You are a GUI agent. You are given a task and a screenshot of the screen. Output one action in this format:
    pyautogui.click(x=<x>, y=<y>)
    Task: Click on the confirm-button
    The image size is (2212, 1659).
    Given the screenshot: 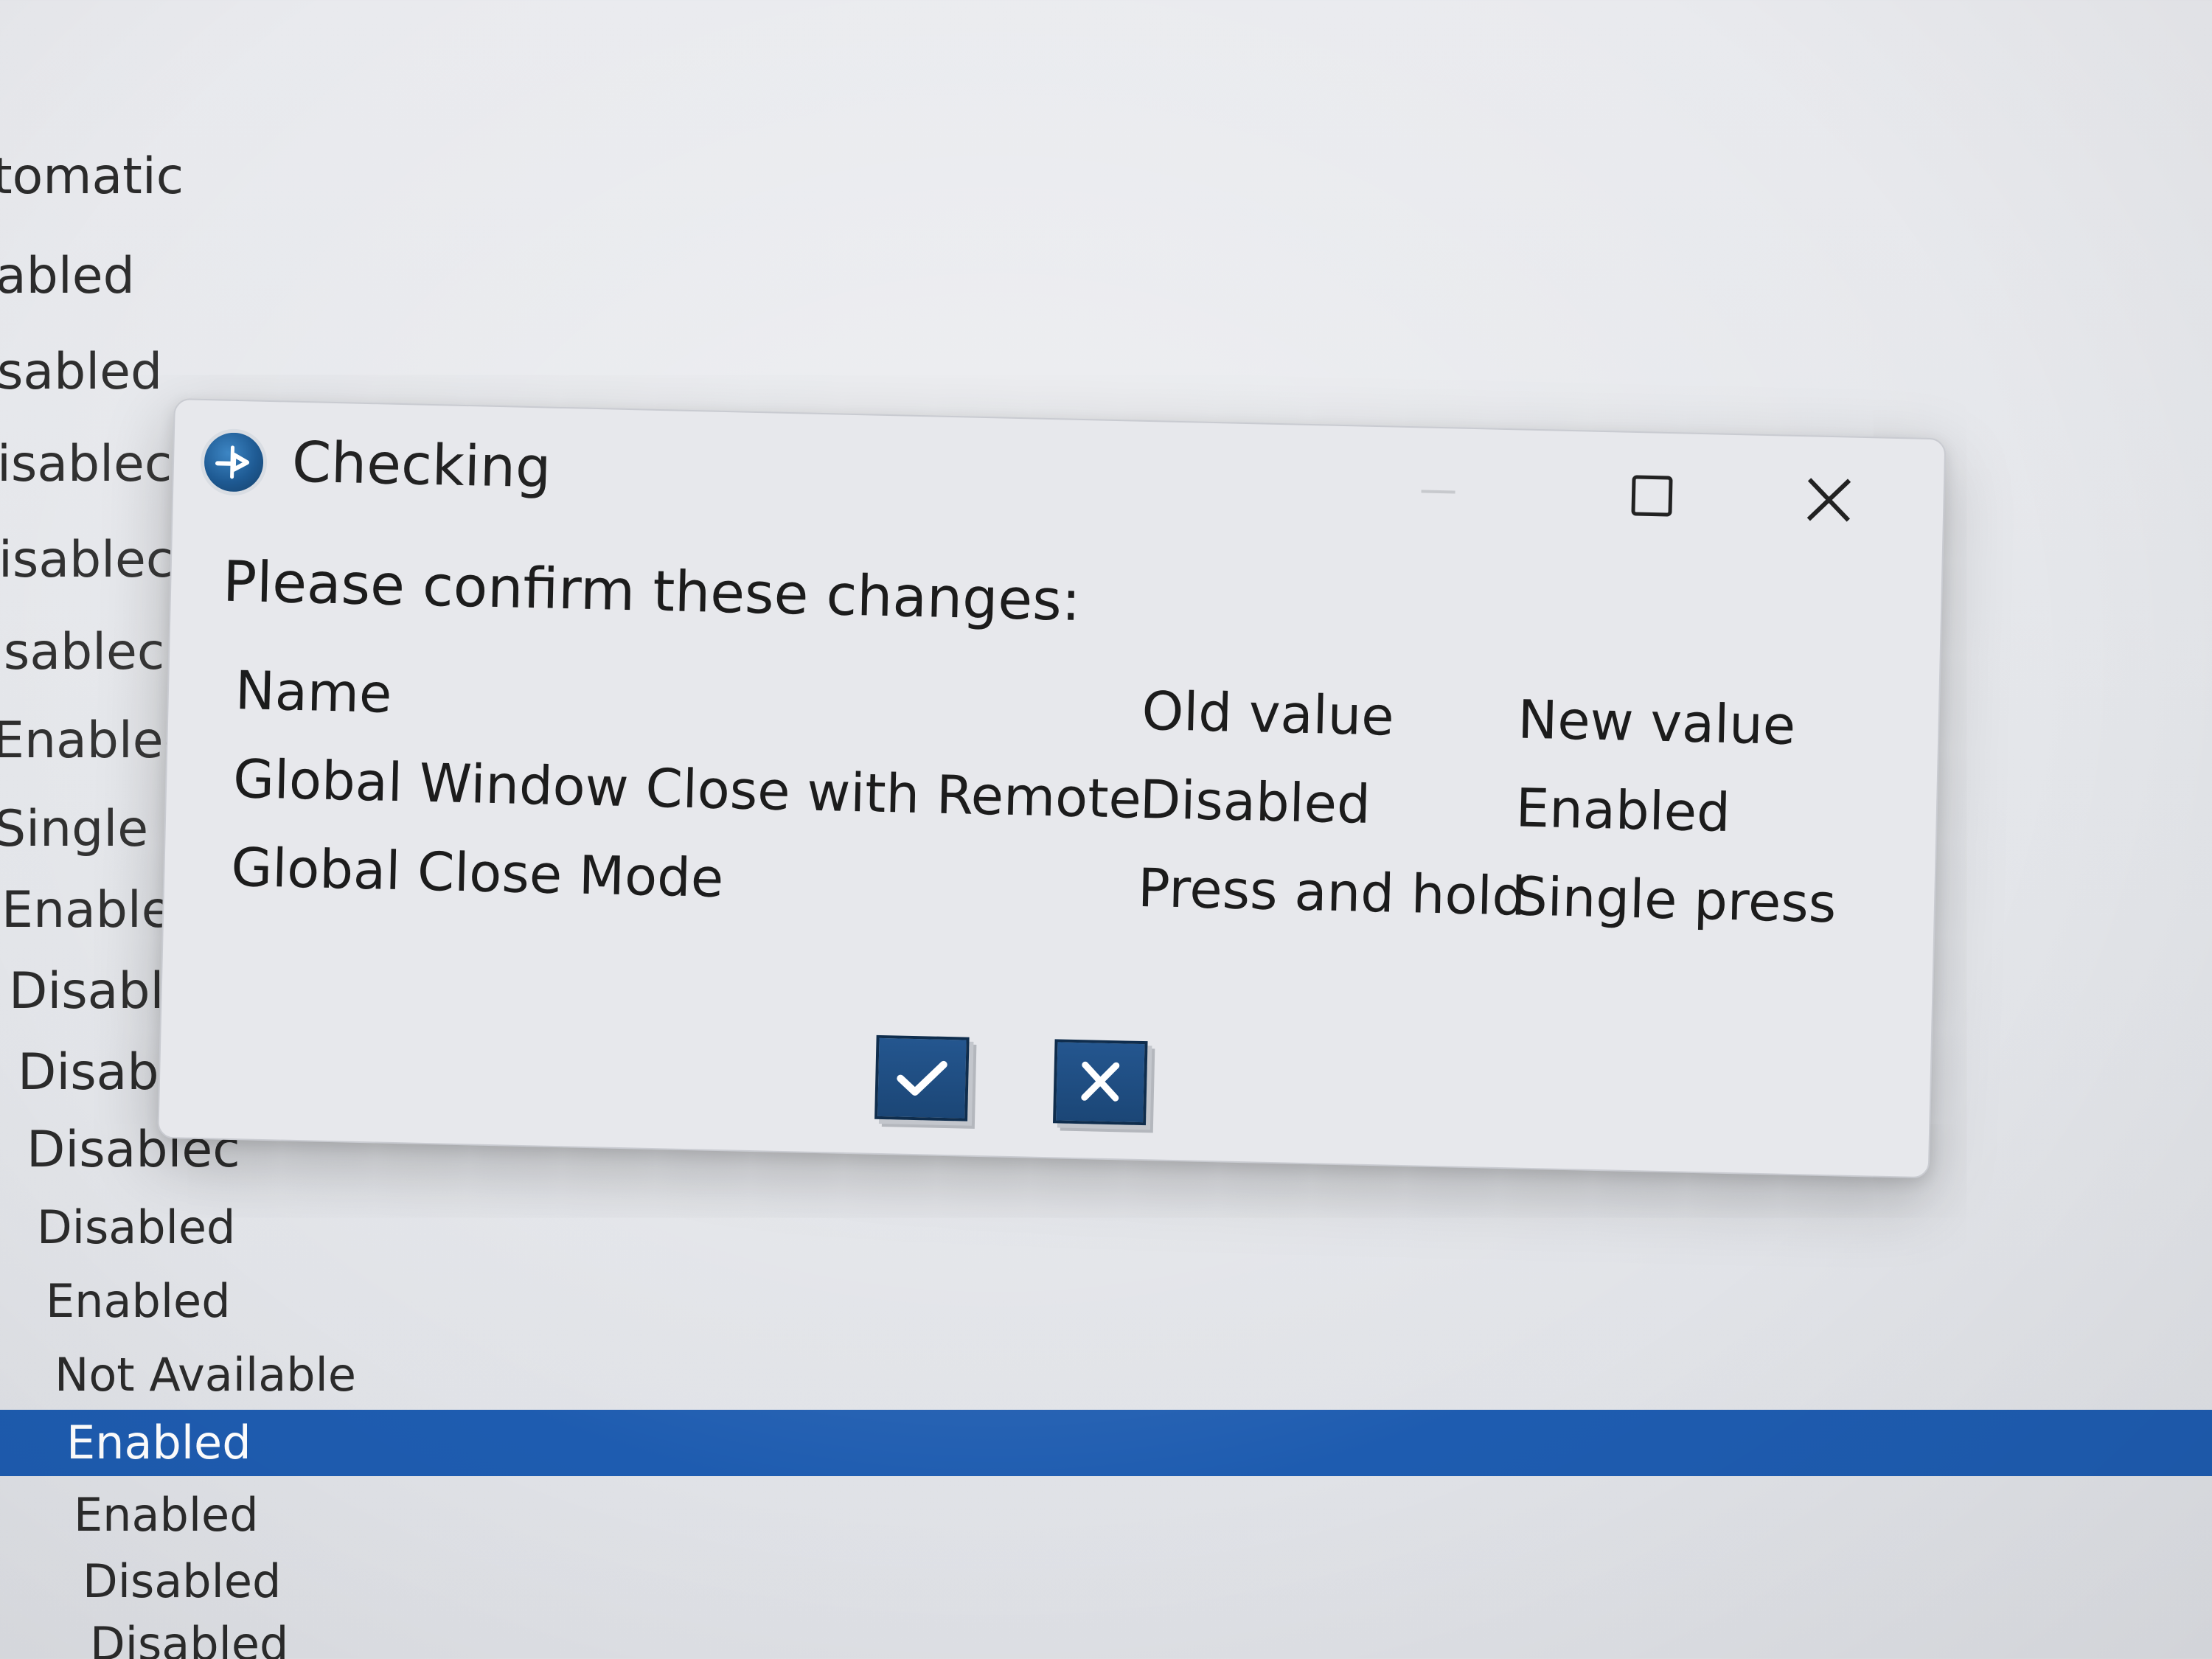 What is the action you would take?
    pyautogui.click(x=922, y=1077)
    